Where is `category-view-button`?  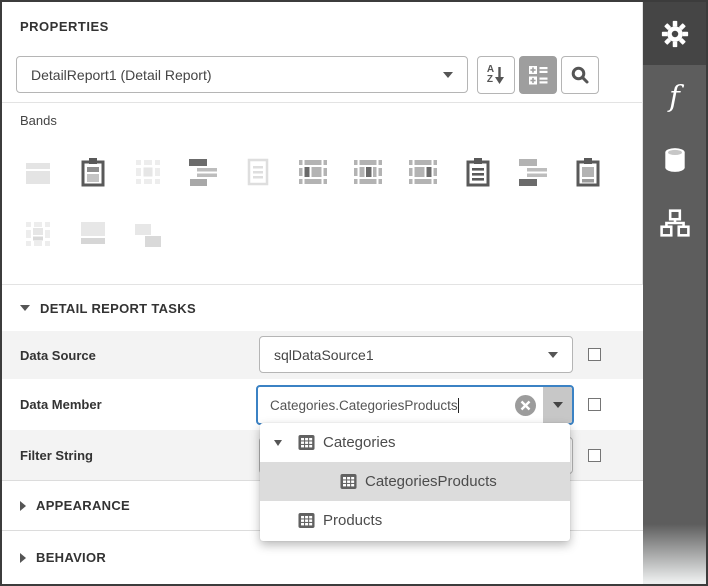
category-view-button is located at coordinates (538, 75).